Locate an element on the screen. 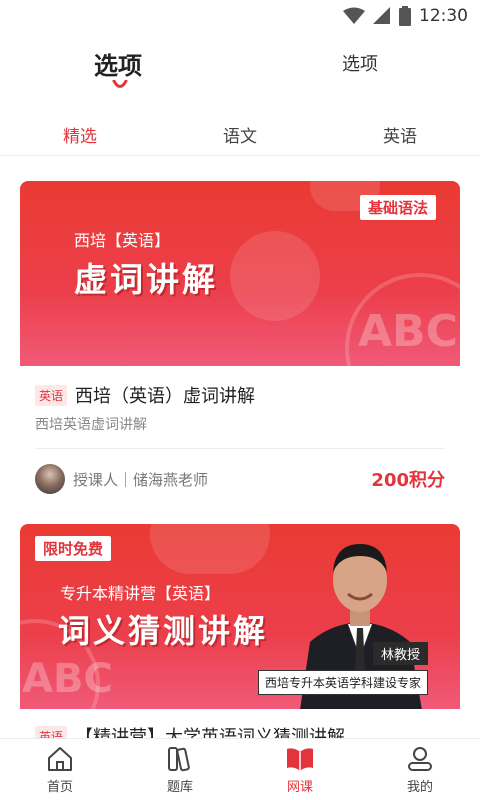 The image size is (480, 800). user-icon is located at coordinates (420, 758).